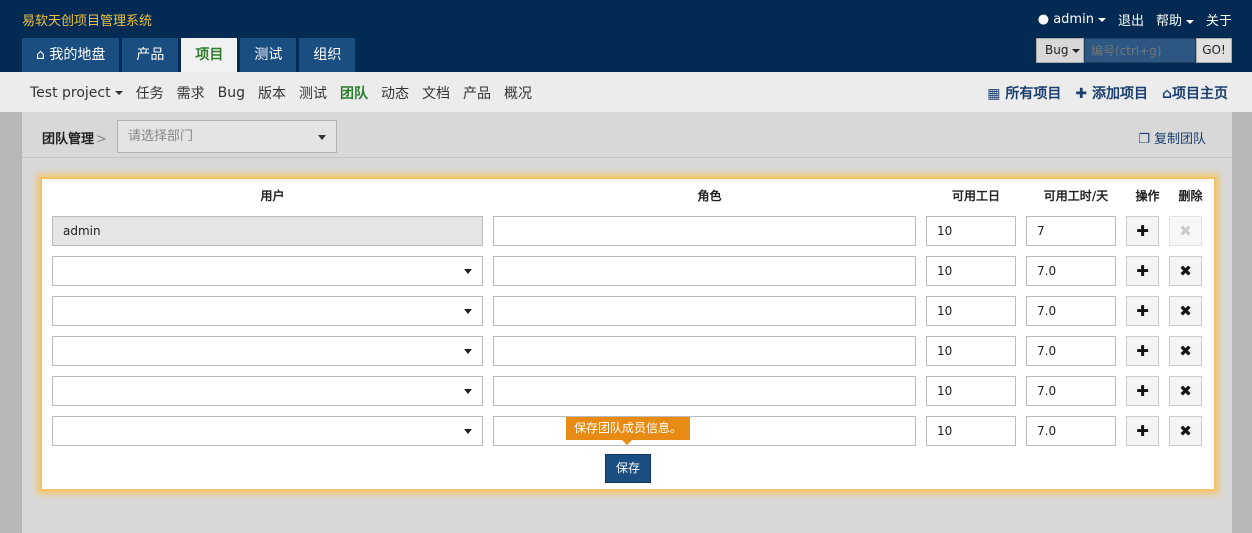  I want to click on save-button: 保存, so click(628, 468).